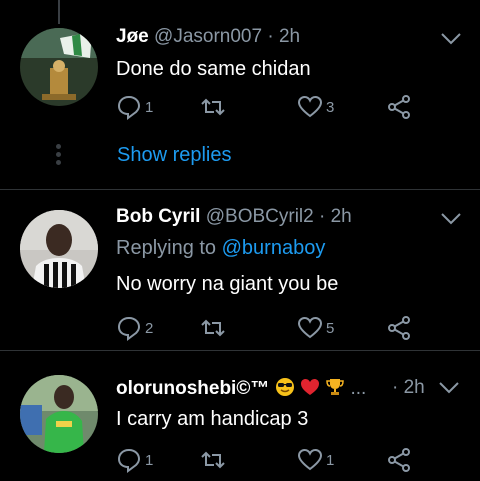 The width and height of the screenshot is (480, 481). I want to click on handle: @Jasorn007, so click(208, 36).